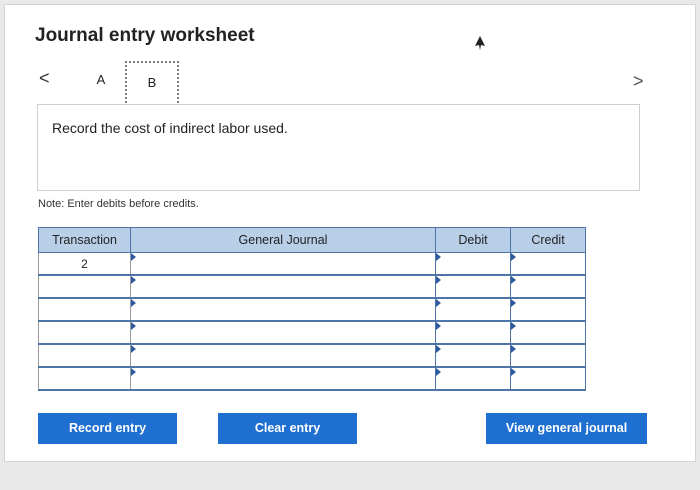 The image size is (700, 490). I want to click on header-general-journal: General Journal, so click(283, 240).